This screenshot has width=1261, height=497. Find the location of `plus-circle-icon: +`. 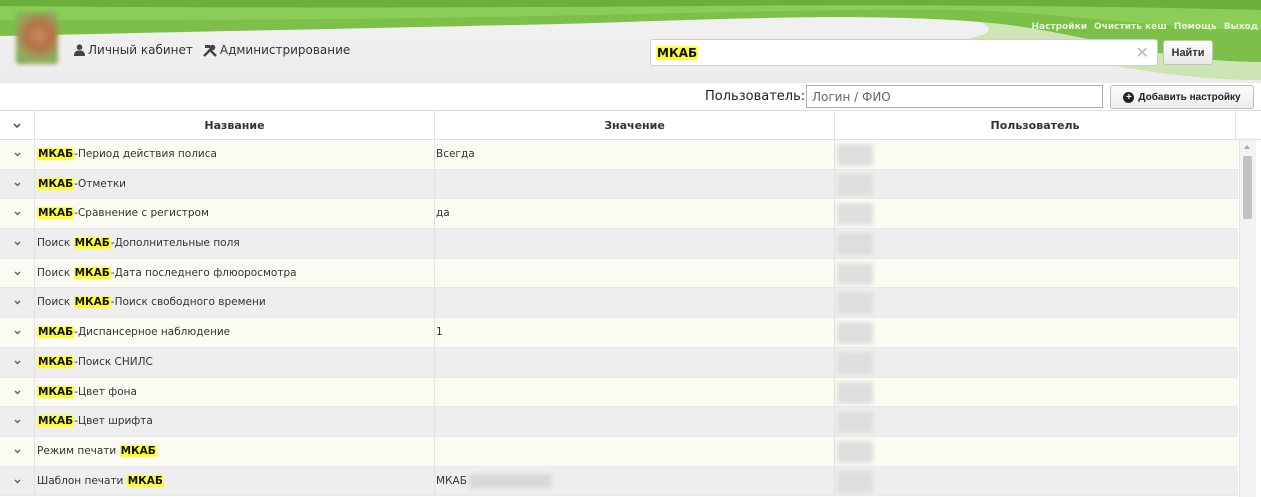

plus-circle-icon: + is located at coordinates (1129, 97).